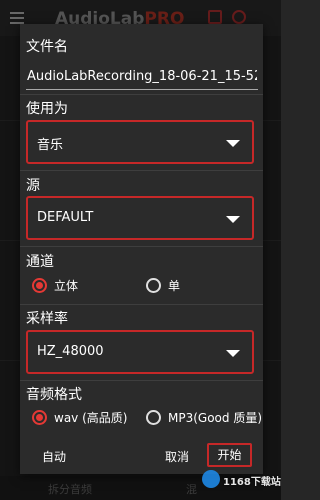 The image size is (320, 500). Describe the element at coordinates (174, 286) in the screenshot. I see `channel-mono-label: 单` at that location.